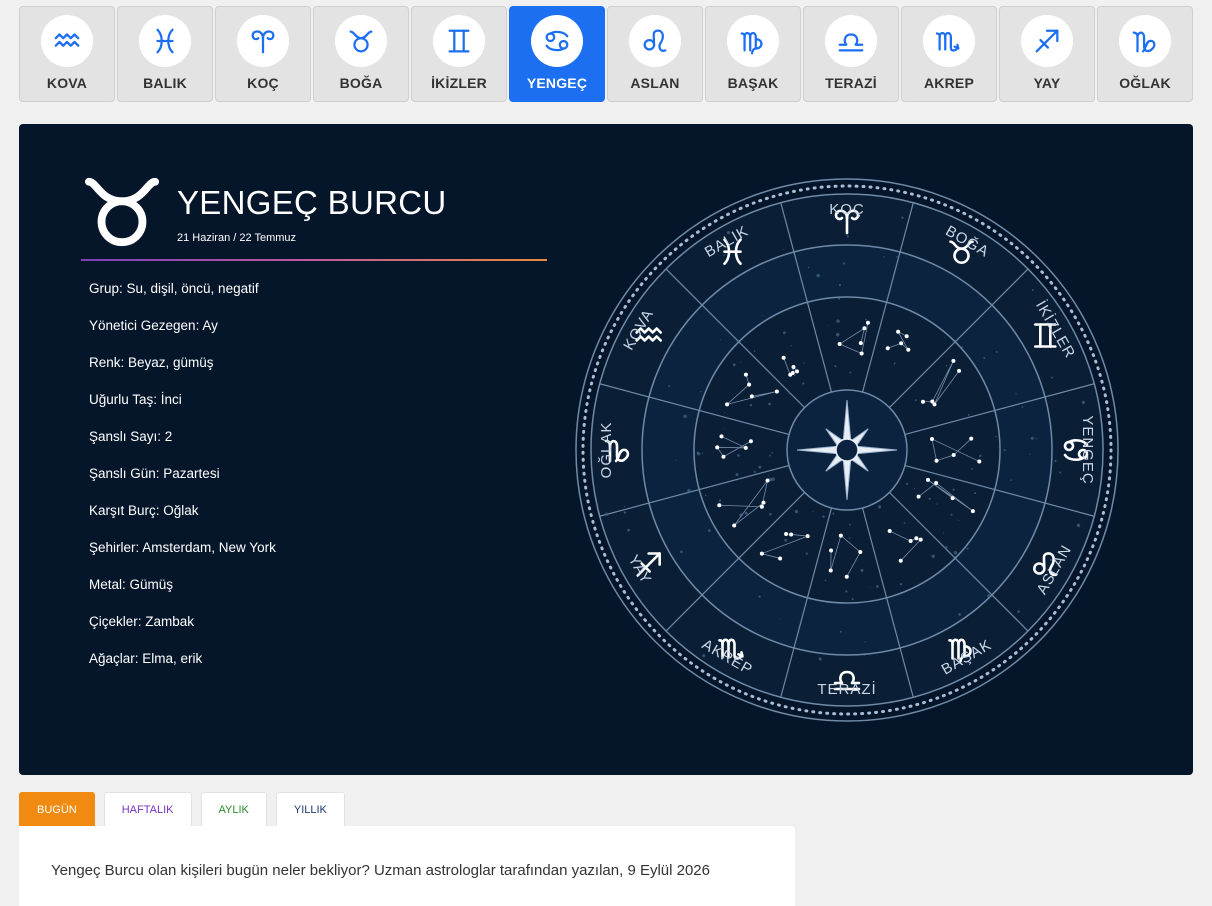 This screenshot has width=1212, height=906. I want to click on sign-label: OĞLAK, so click(1145, 83).